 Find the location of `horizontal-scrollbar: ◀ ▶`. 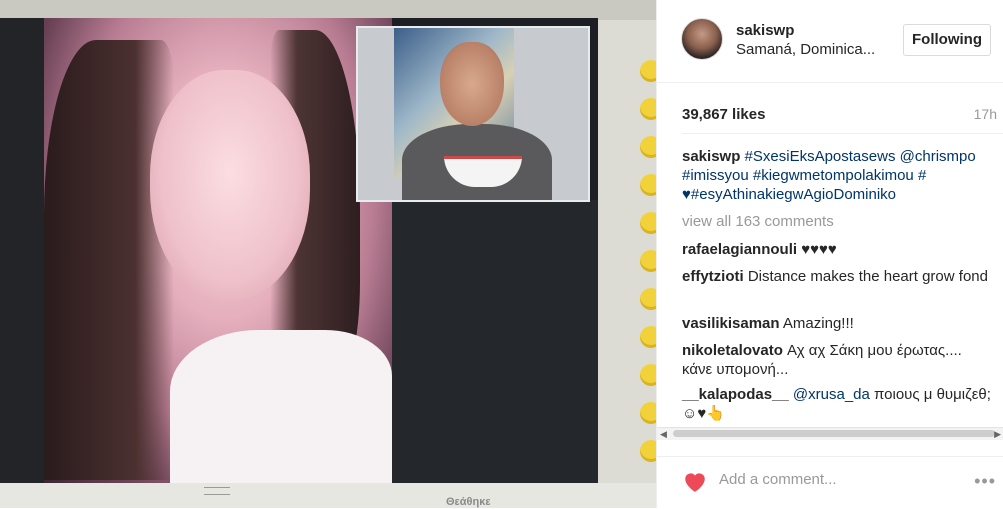

horizontal-scrollbar: ◀ ▶ is located at coordinates (830, 433).